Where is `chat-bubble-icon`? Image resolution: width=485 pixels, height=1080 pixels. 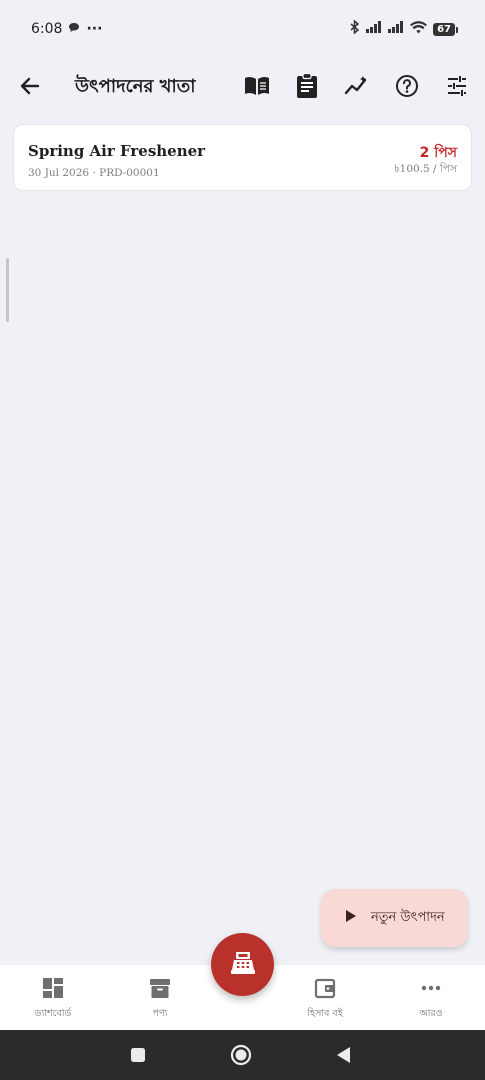
chat-bubble-icon is located at coordinates (74, 29).